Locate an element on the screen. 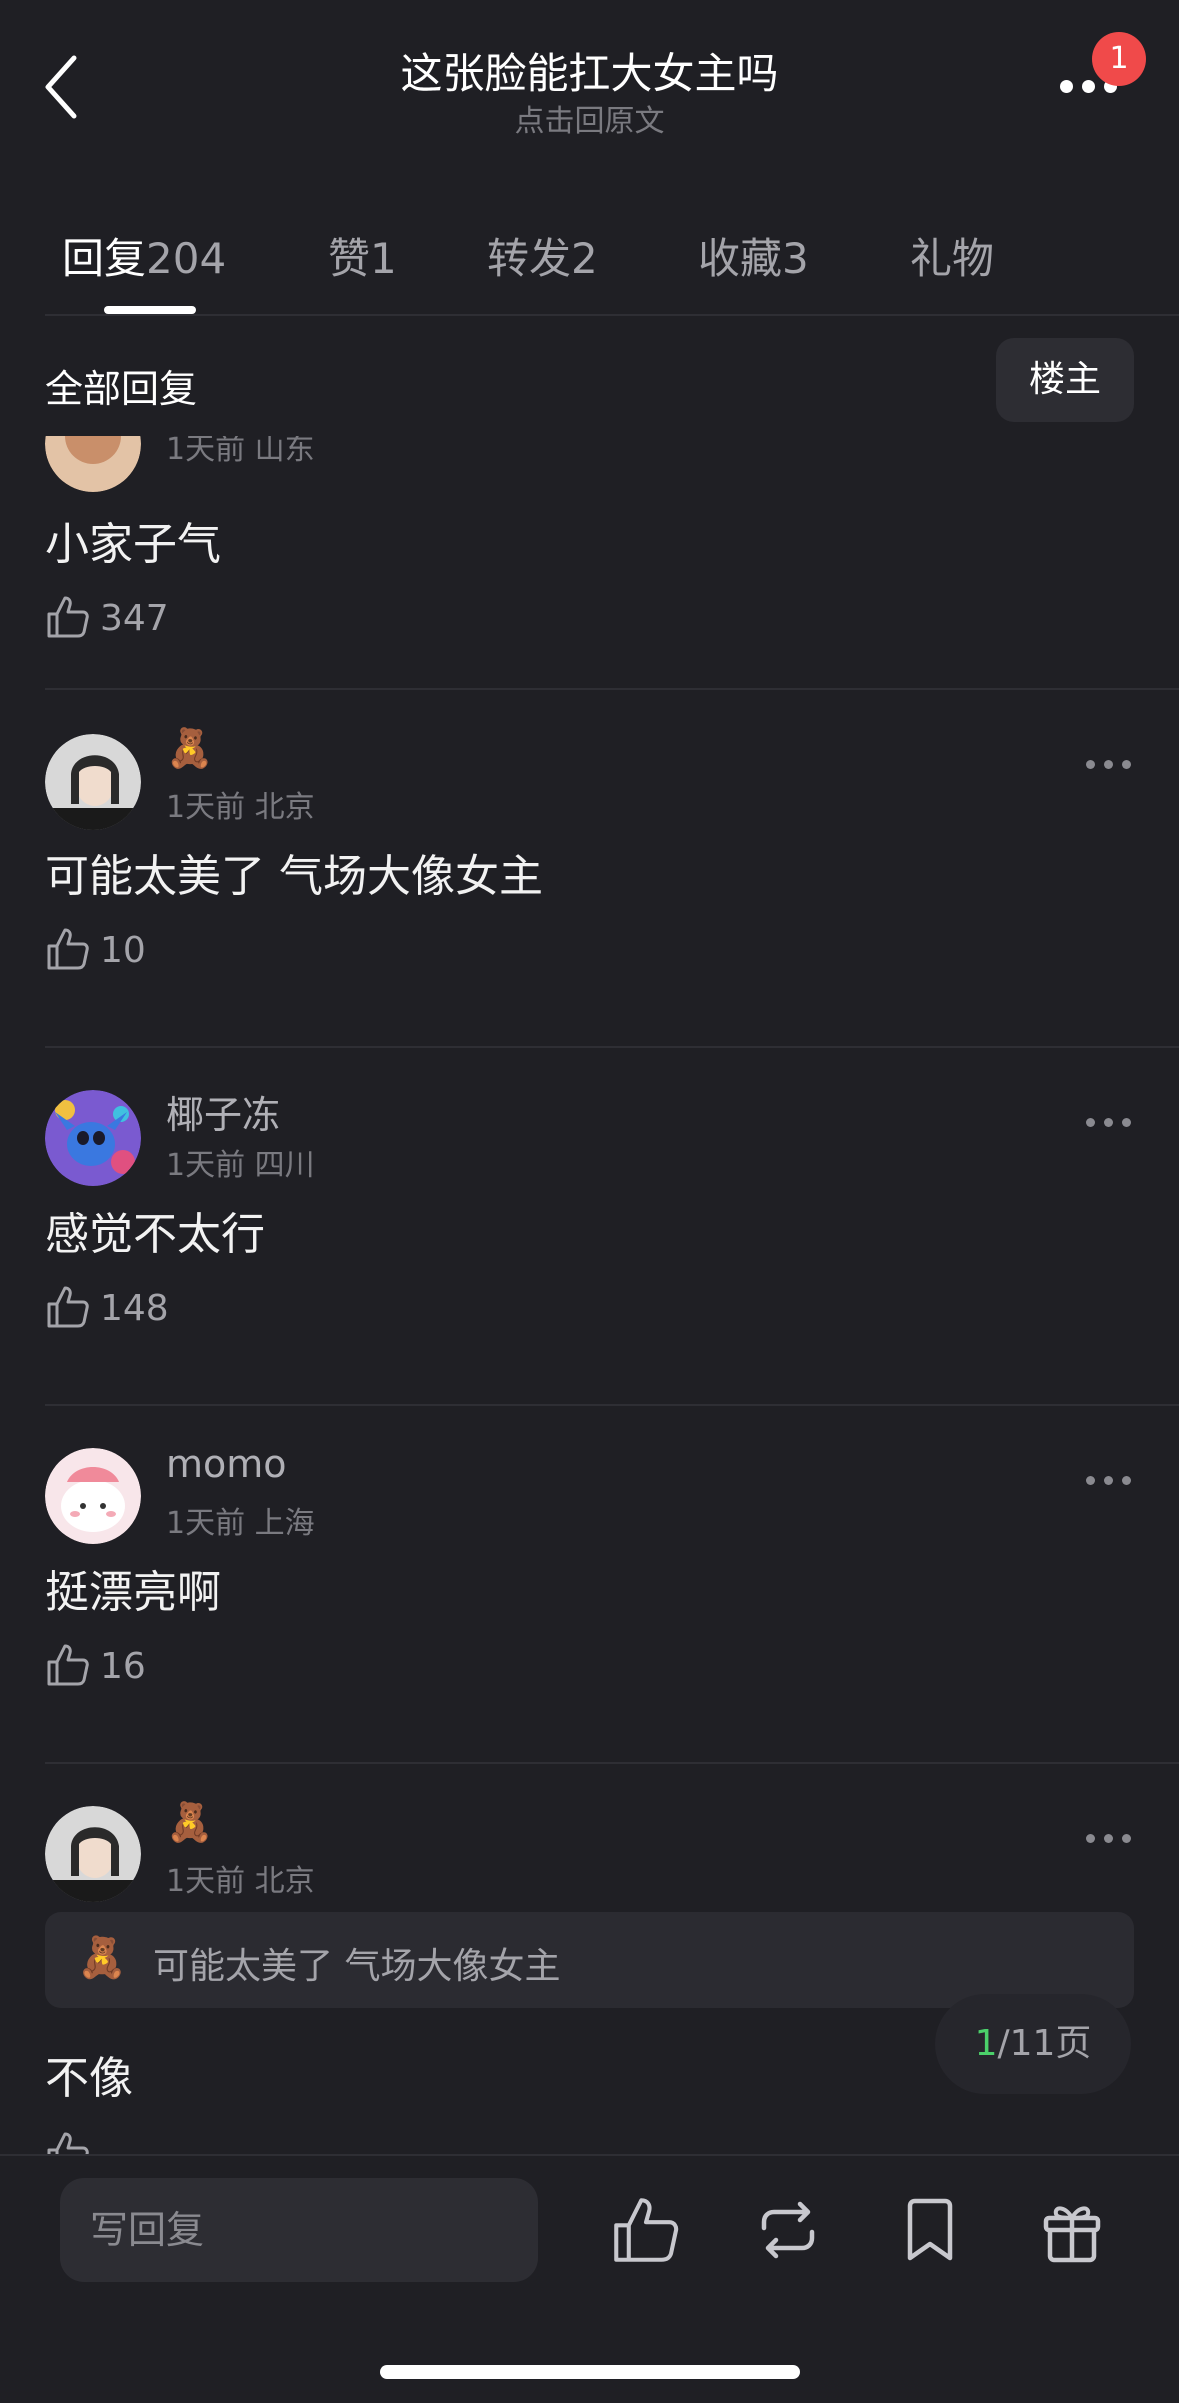  tab-bar: 回复204 赞1 转发2 收藏3 礼物 is located at coordinates (589, 258).